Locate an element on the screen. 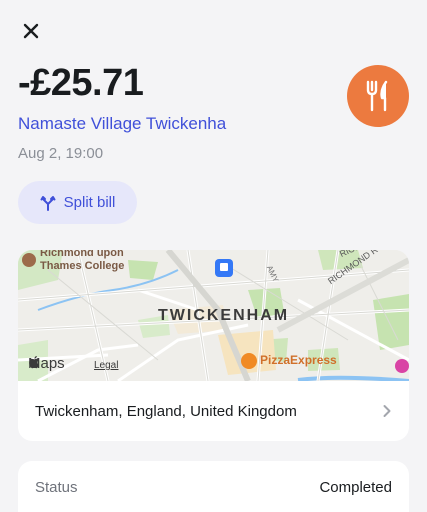 The image size is (427, 512). status-value: Completed is located at coordinates (355, 487).